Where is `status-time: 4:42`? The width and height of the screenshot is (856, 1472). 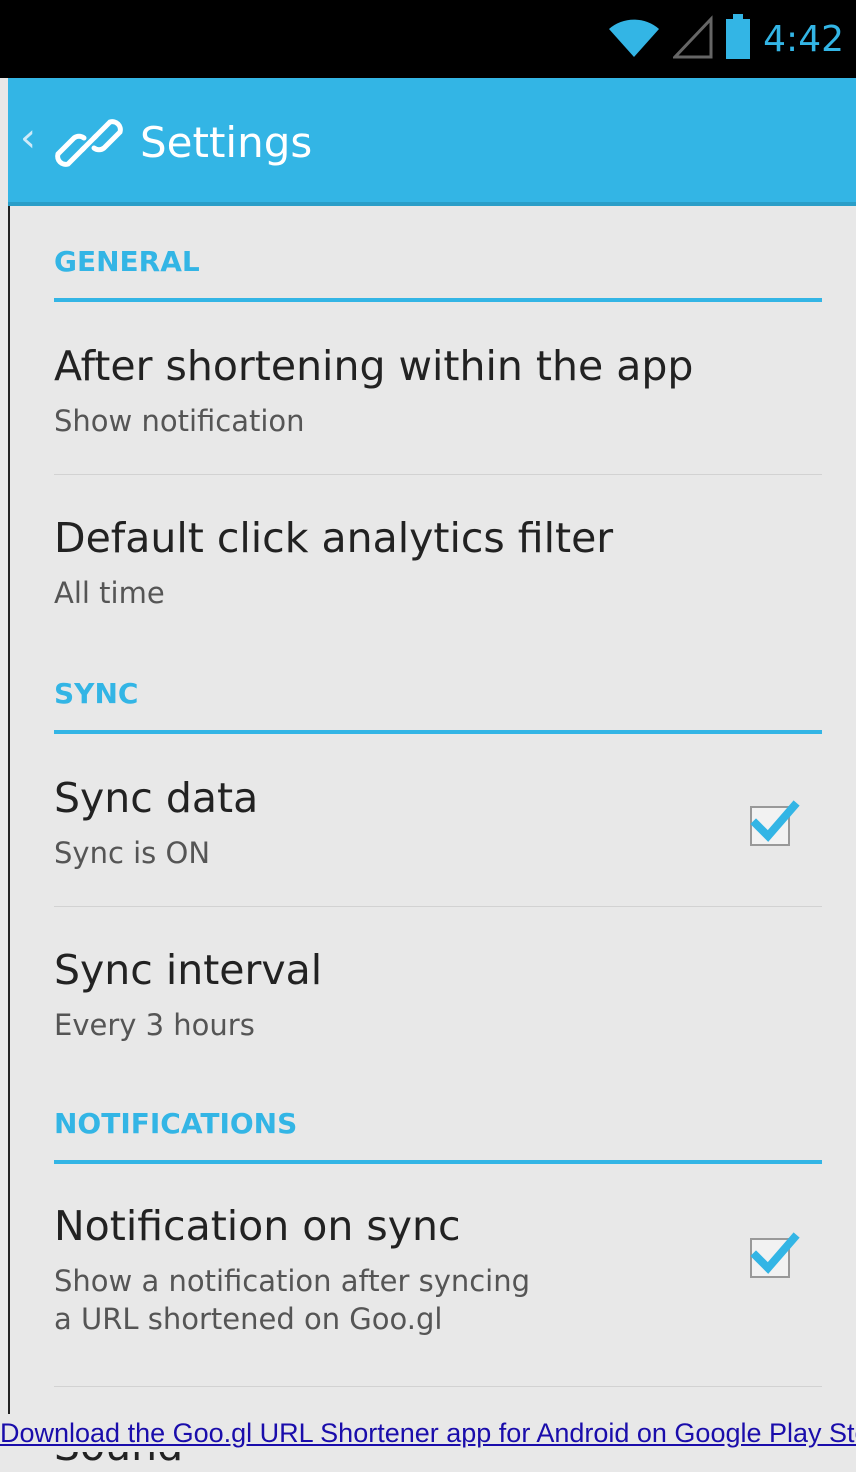 status-time: 4:42 is located at coordinates (803, 39).